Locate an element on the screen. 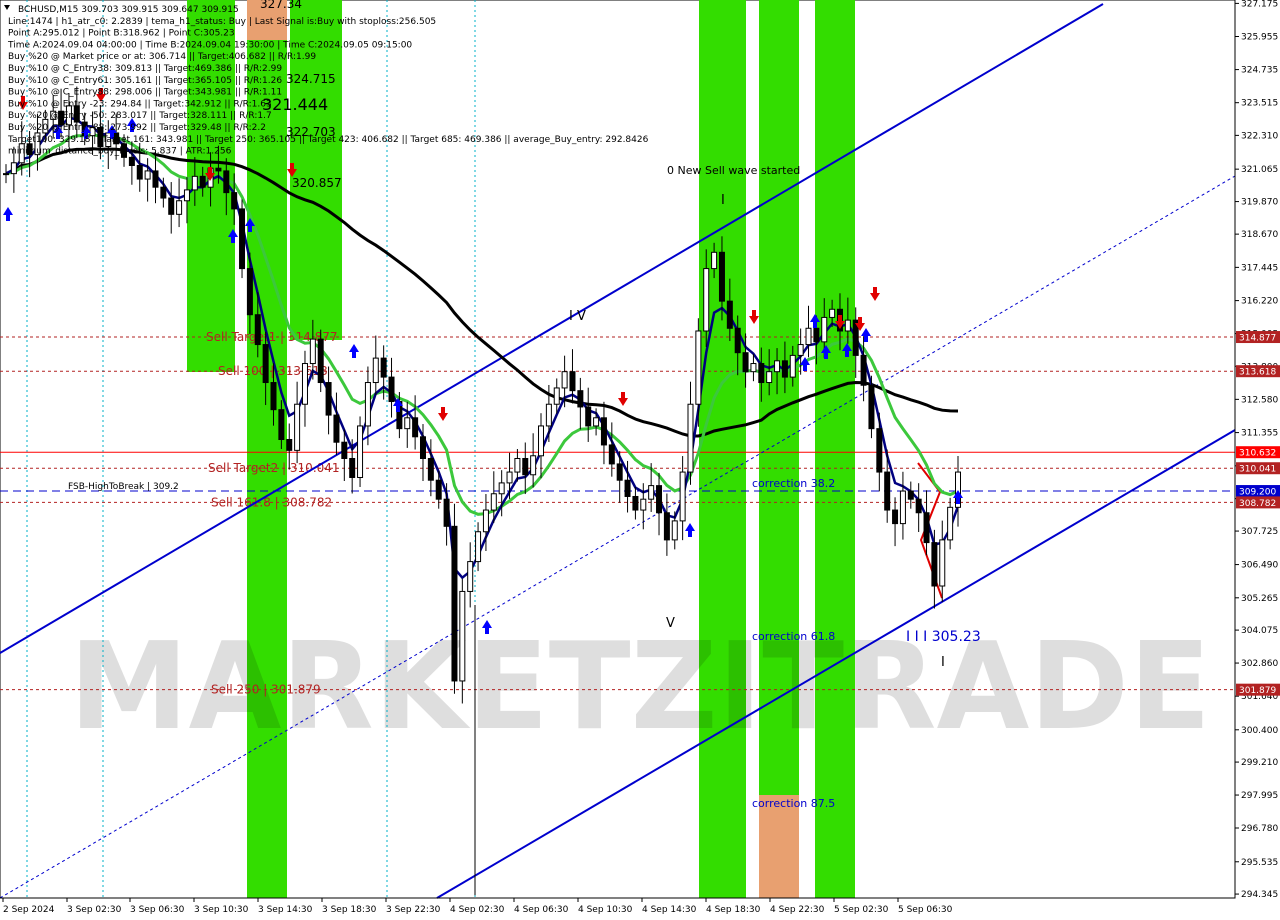 The width and height of the screenshot is (1280, 920). price-tick-label: 305.265 is located at coordinates (1259, 599).